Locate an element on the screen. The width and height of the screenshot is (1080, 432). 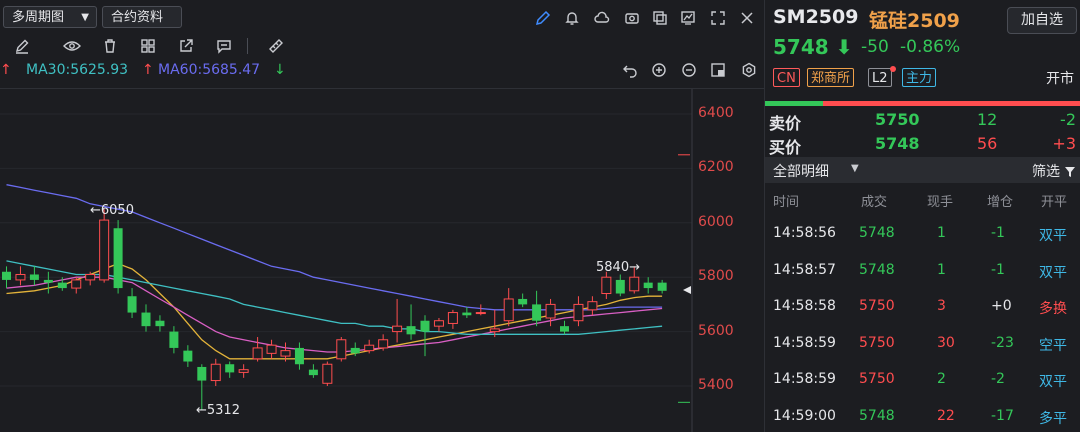
trade-time: 14:58:57 is located at coordinates (804, 269).